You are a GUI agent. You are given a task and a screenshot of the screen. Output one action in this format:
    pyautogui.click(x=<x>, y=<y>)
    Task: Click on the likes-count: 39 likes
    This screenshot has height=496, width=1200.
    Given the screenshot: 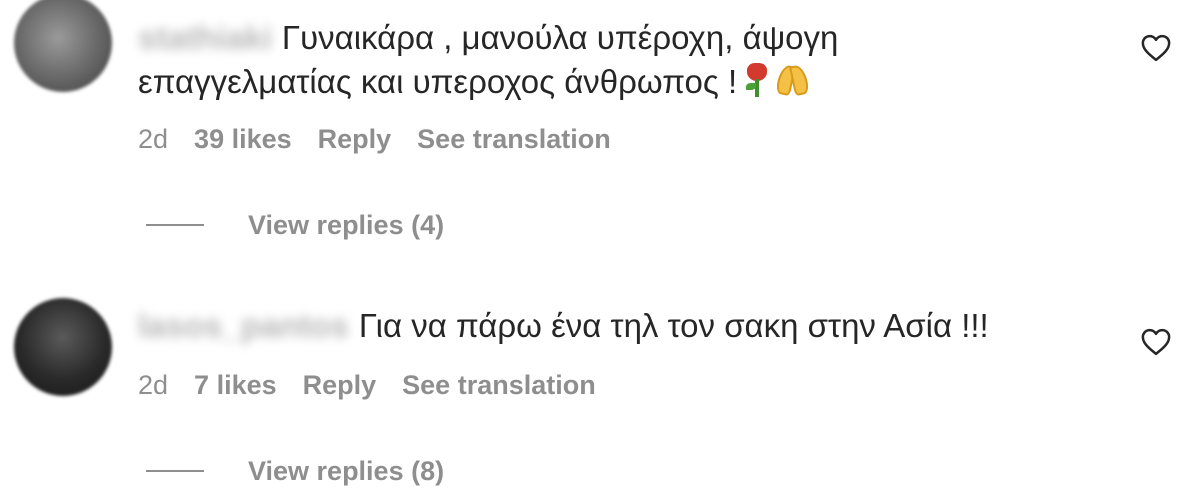 What is the action you would take?
    pyautogui.click(x=243, y=139)
    